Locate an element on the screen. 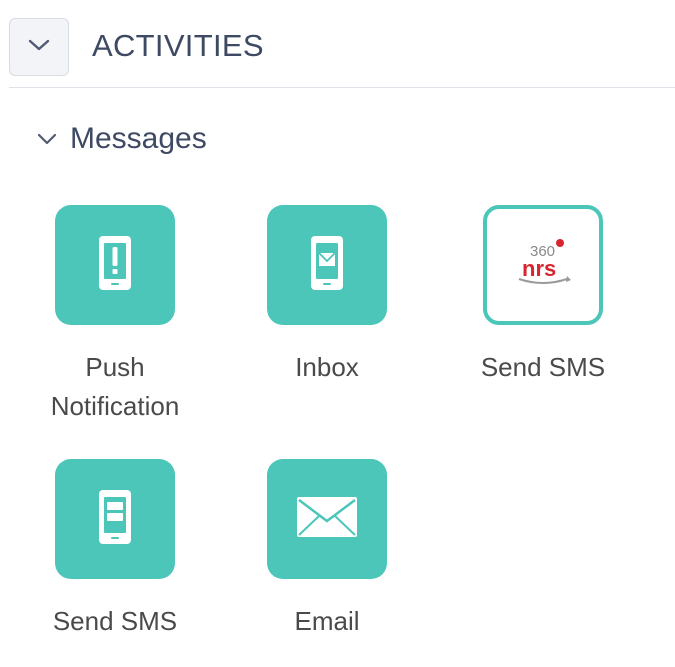  activity-tile-email: Email is located at coordinates (327, 550).